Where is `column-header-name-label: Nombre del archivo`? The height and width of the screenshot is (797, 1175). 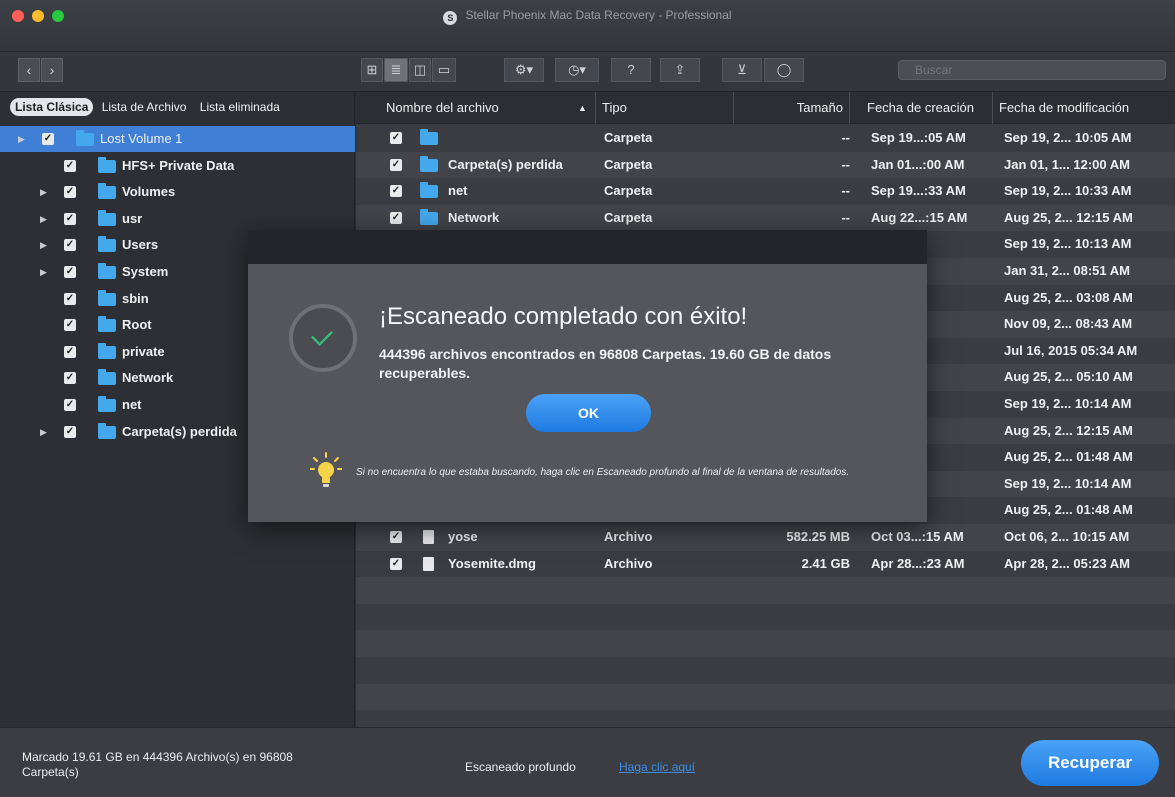
column-header-name-label: Nombre del archivo is located at coordinates (442, 107).